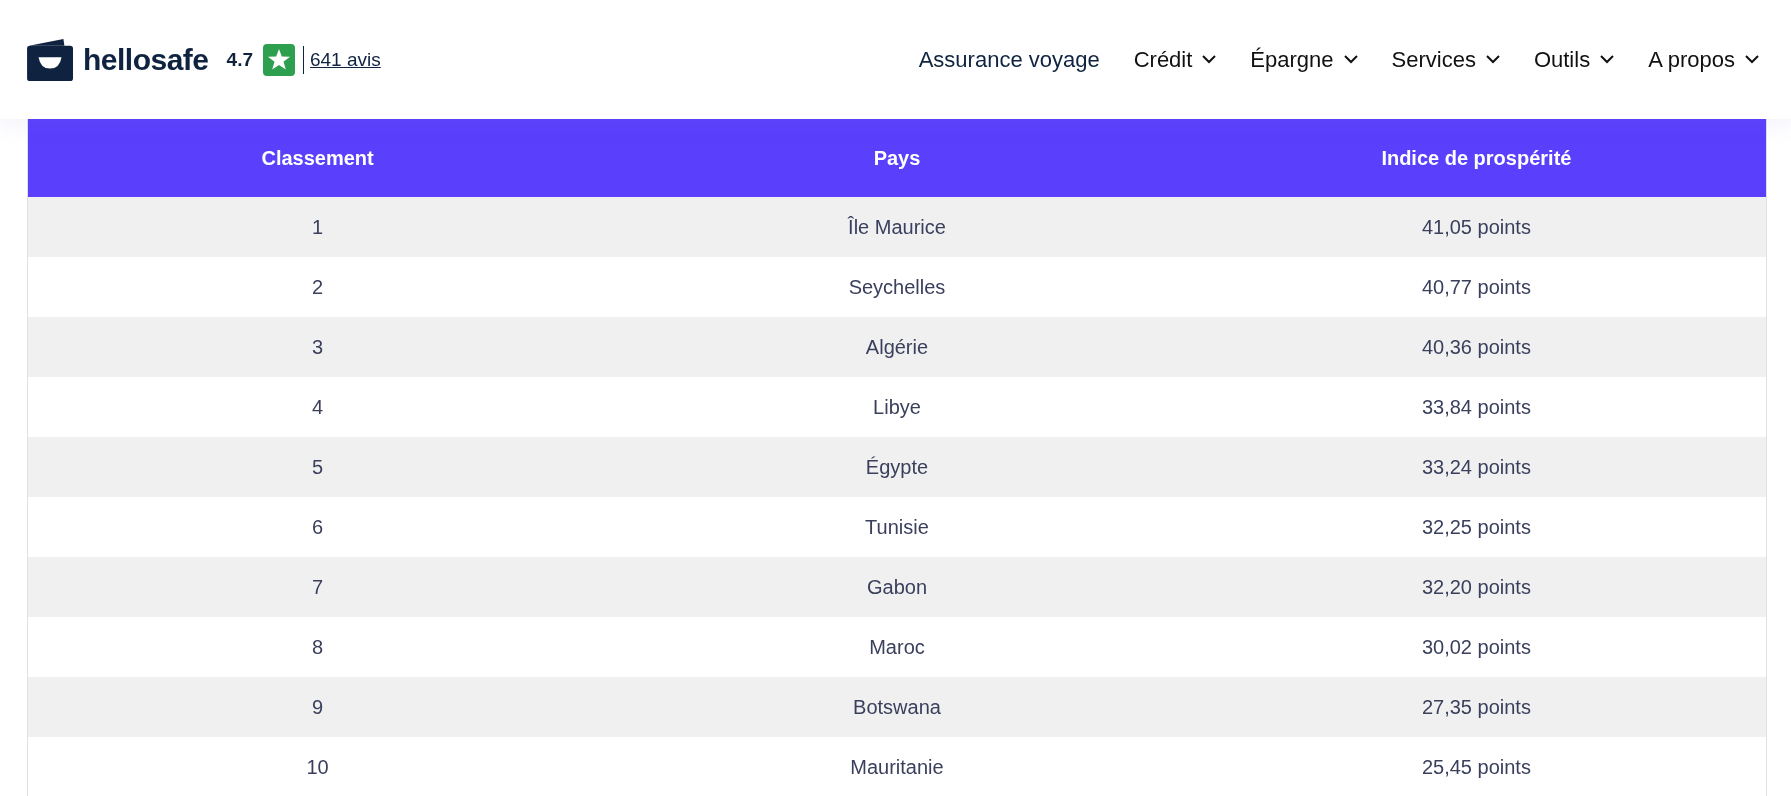 The height and width of the screenshot is (796, 1791). What do you see at coordinates (317, 527) in the screenshot?
I see `table-cell: 6` at bounding box center [317, 527].